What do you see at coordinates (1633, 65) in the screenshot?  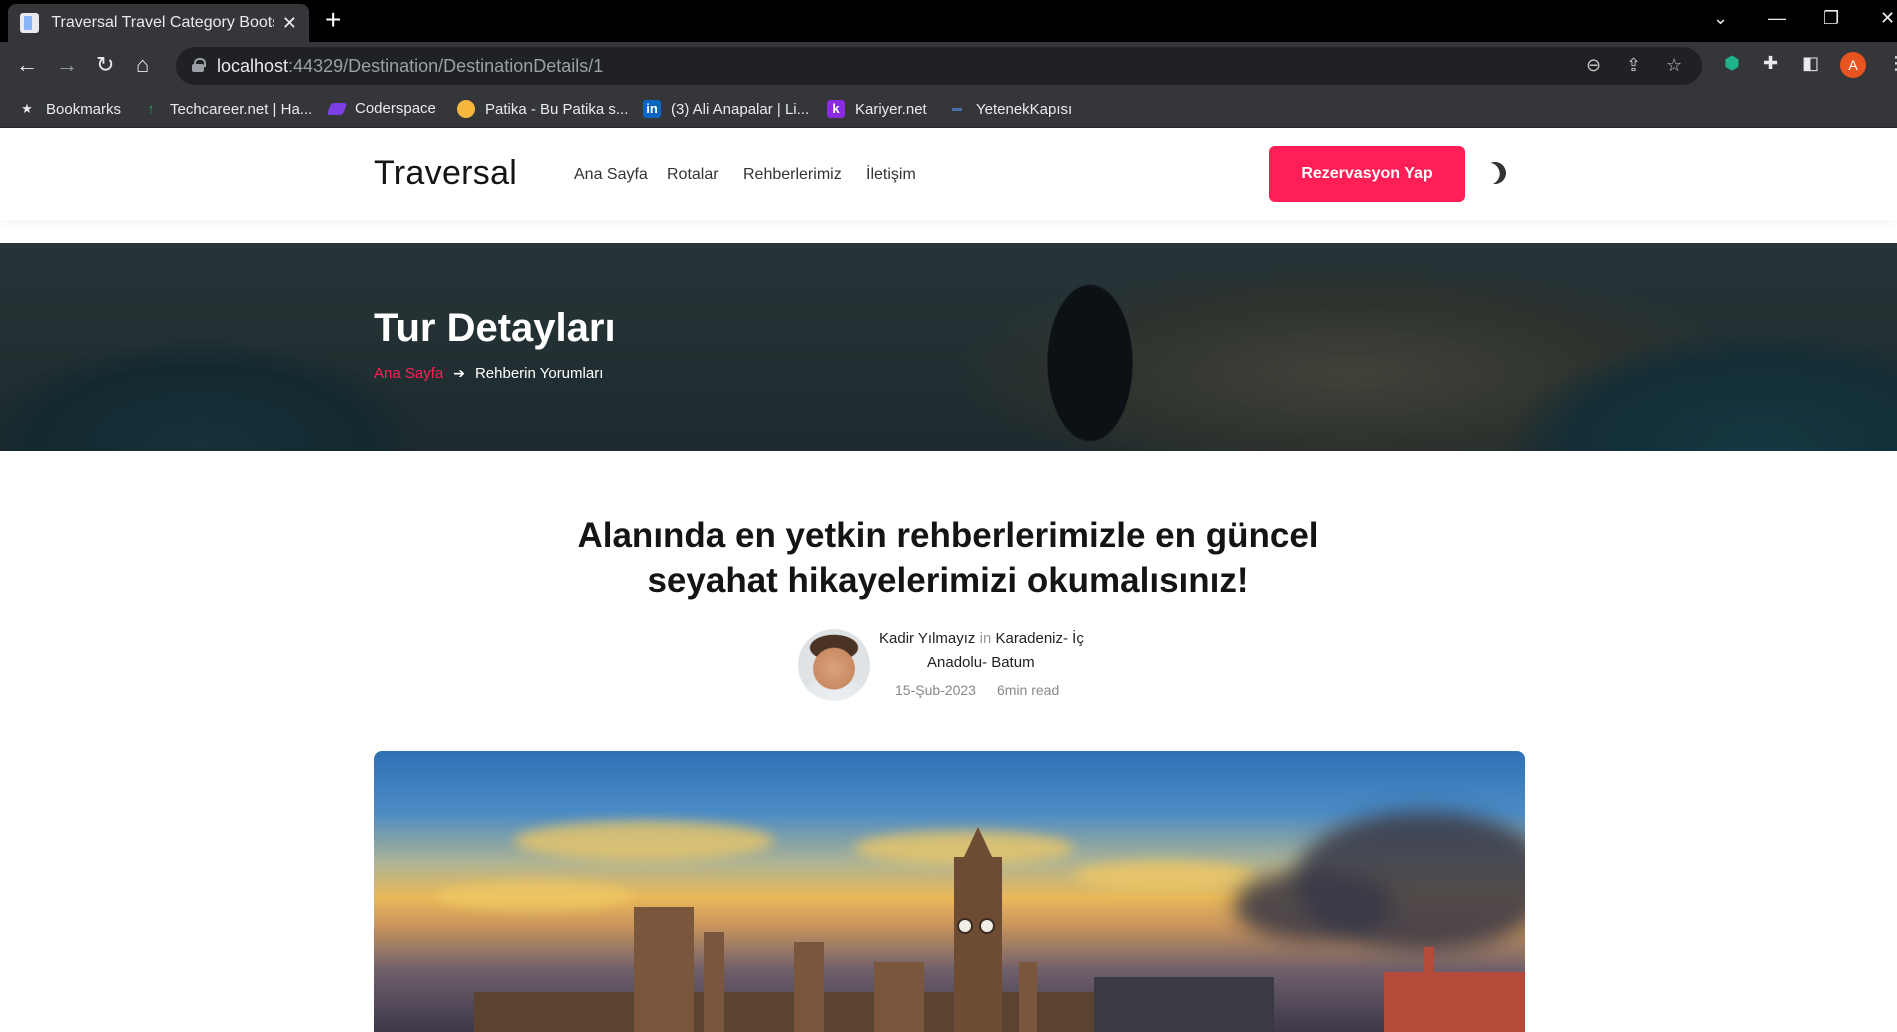 I see `share-icon: ⇪` at bounding box center [1633, 65].